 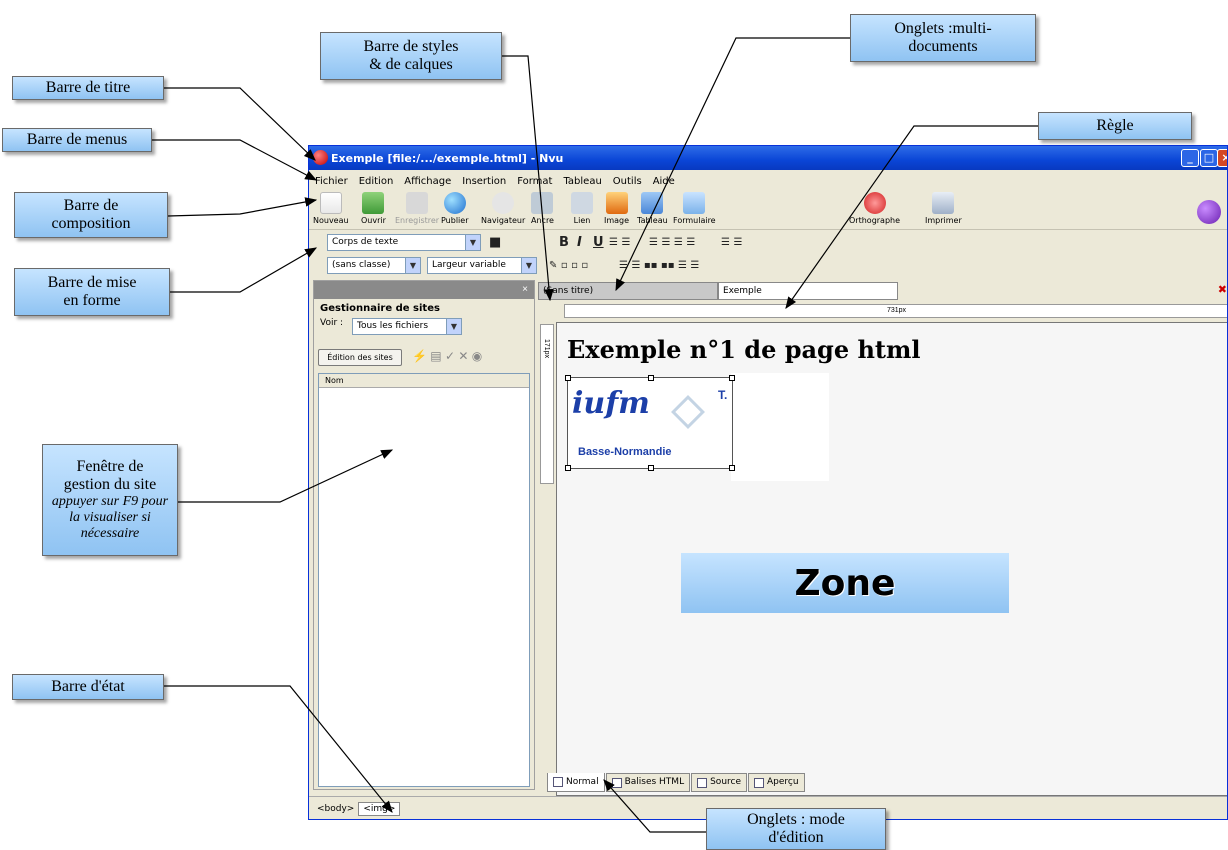 What do you see at coordinates (582, 181) in the screenshot?
I see `menu-tableau: Tableau` at bounding box center [582, 181].